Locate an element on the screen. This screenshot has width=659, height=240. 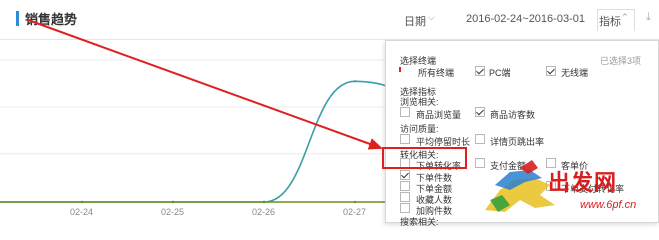
terminal-wireless-label: 无线端 is located at coordinates (574, 72).